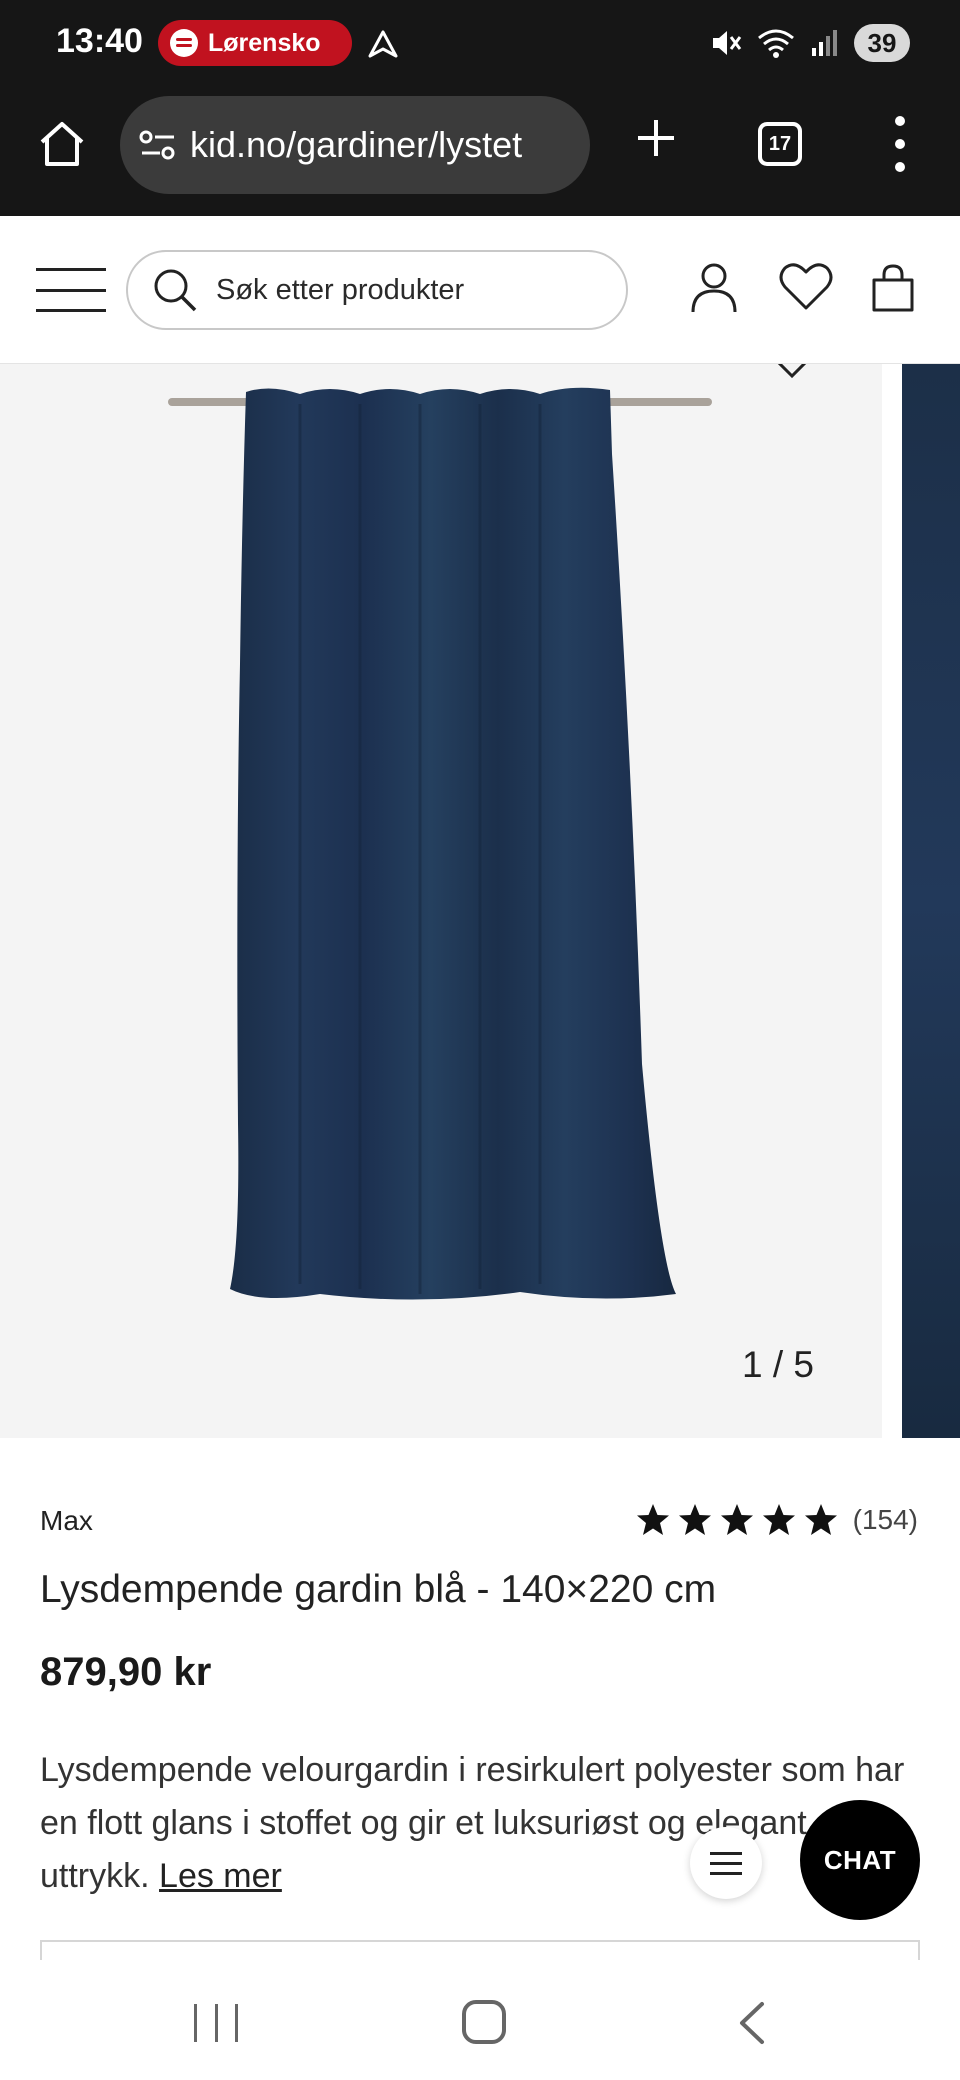 This screenshot has height=2080, width=960. What do you see at coordinates (714, 288) in the screenshot?
I see `account-icon` at bounding box center [714, 288].